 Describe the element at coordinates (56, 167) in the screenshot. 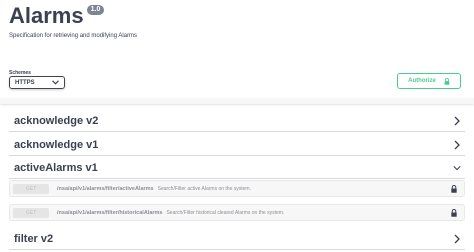

I see `section-title: activeAlarms v1` at that location.